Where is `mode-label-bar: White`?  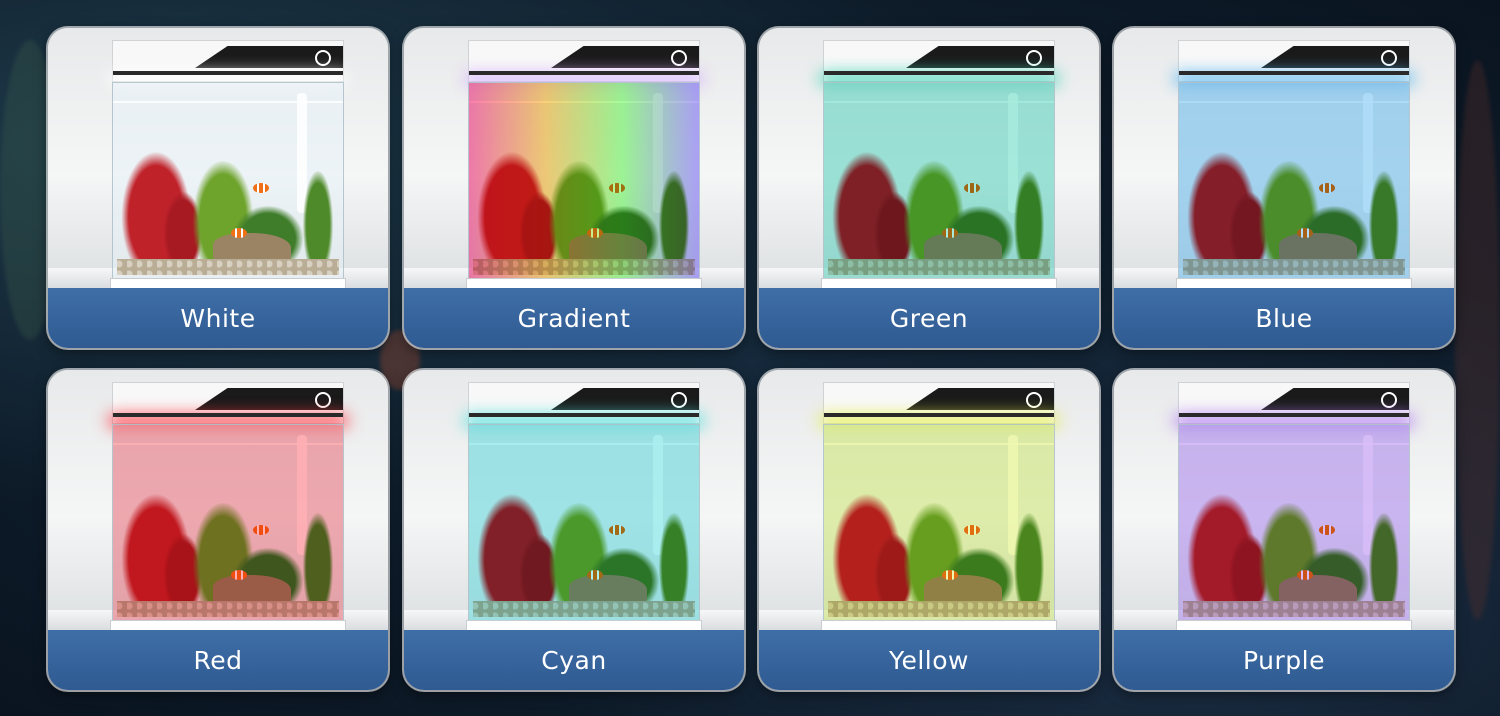
mode-label-bar: White is located at coordinates (218, 318).